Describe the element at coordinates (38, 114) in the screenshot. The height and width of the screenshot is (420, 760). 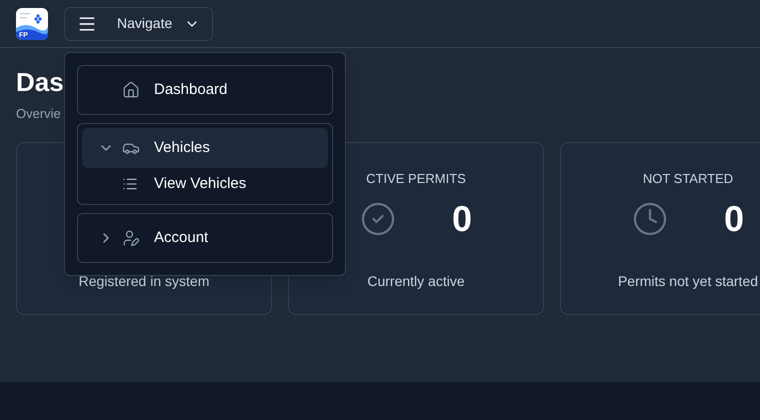
I see `page-subtitle: Overvie` at that location.